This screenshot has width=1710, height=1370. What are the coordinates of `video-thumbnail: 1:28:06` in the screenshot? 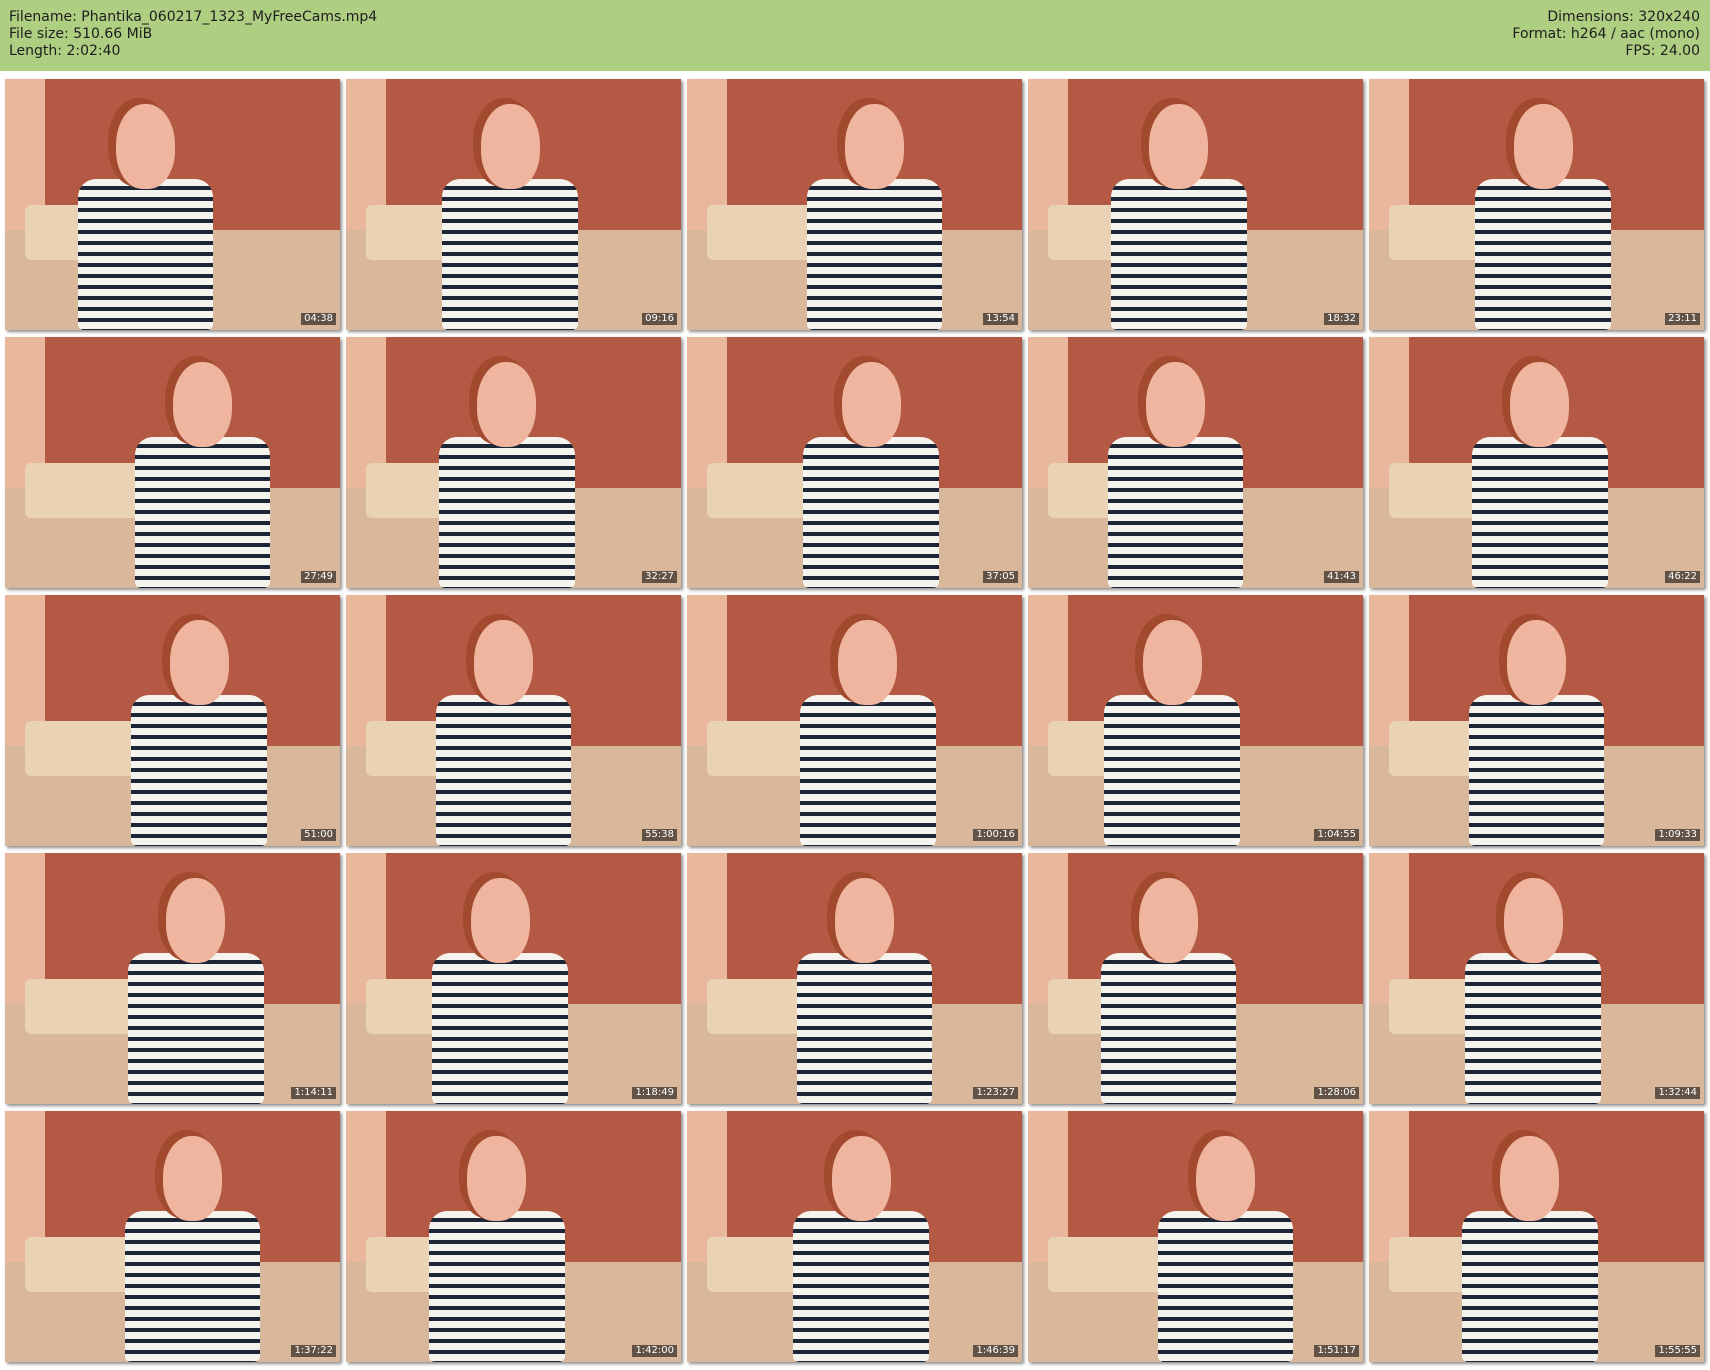 It's located at (1195, 978).